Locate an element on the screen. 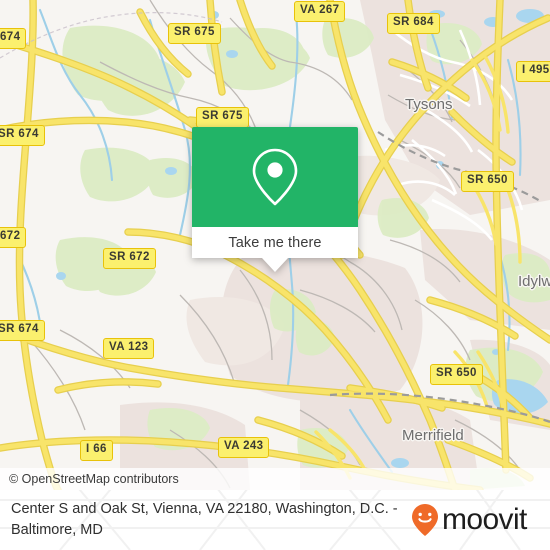 The image size is (550, 550). osm-attribution-text: © OpenStreetMap contributors is located at coordinates (94, 479).